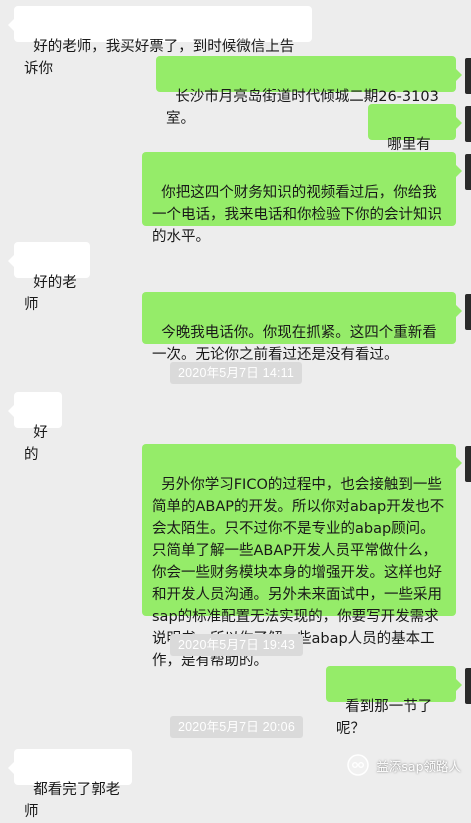 The width and height of the screenshot is (471, 823). I want to click on chat-message-sent: 长沙市月亮岛街道时代倾城二期26-3103室。, so click(309, 91).